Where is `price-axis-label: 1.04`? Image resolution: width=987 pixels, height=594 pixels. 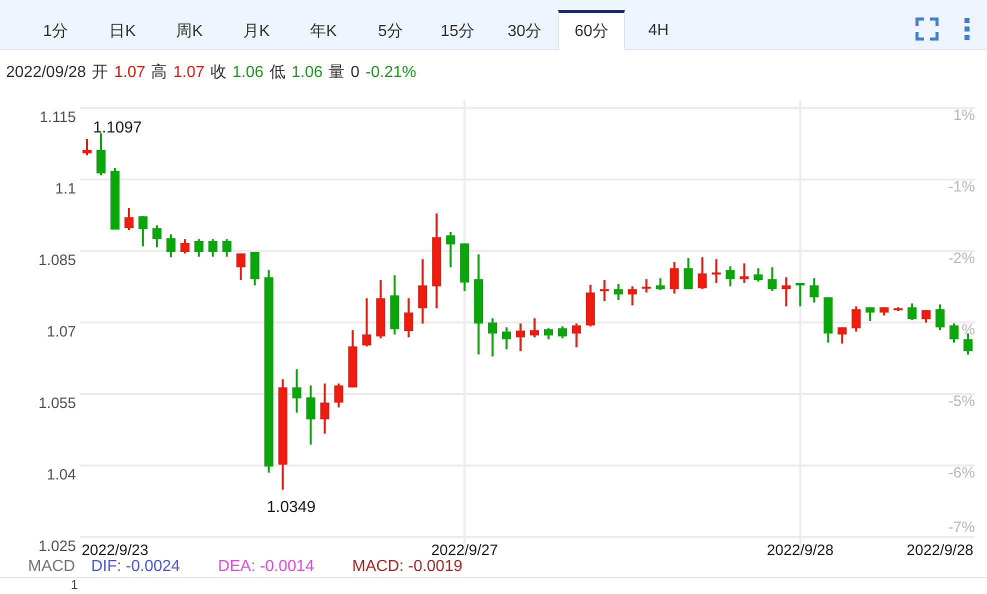
price-axis-label: 1.04 is located at coordinates (61, 475).